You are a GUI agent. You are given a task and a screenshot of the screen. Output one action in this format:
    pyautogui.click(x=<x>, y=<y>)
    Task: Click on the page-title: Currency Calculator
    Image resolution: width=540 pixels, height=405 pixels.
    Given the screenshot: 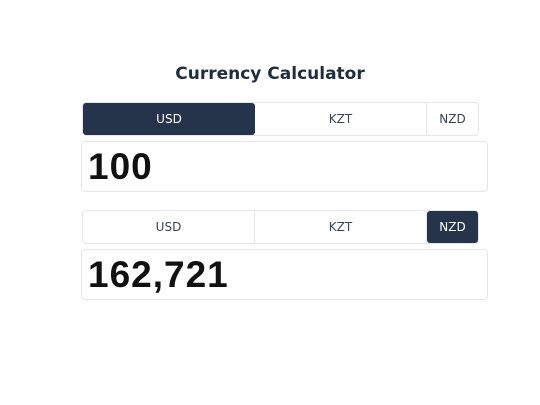 What is the action you would take?
    pyautogui.click(x=270, y=74)
    